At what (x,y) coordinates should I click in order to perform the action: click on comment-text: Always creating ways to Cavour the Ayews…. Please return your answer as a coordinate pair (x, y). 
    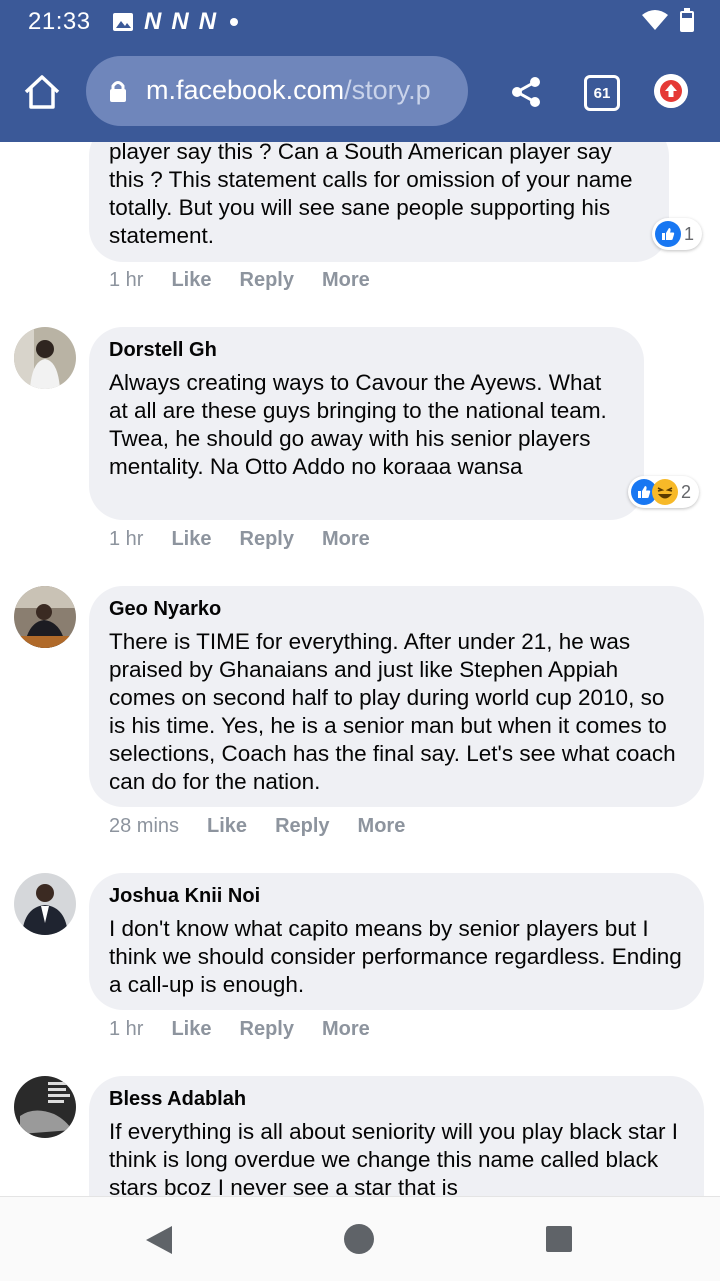
    Looking at the image, I should click on (358, 424).